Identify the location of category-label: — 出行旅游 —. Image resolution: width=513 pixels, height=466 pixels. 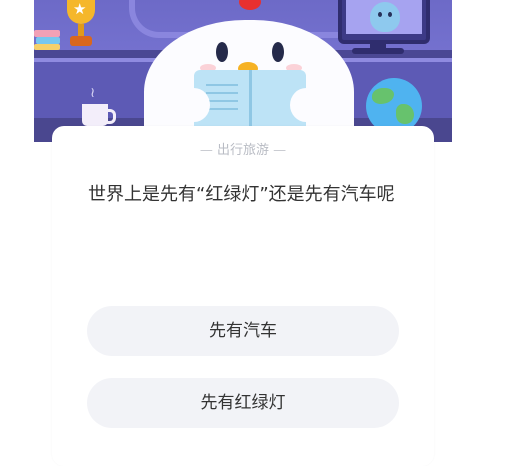
(243, 151).